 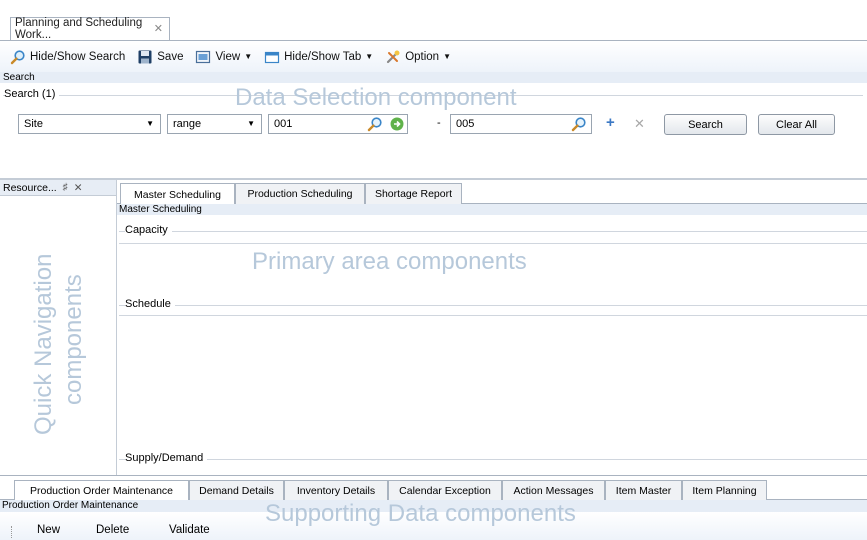 What do you see at coordinates (389, 261) in the screenshot?
I see `primary-area-overlay: Primary area components` at bounding box center [389, 261].